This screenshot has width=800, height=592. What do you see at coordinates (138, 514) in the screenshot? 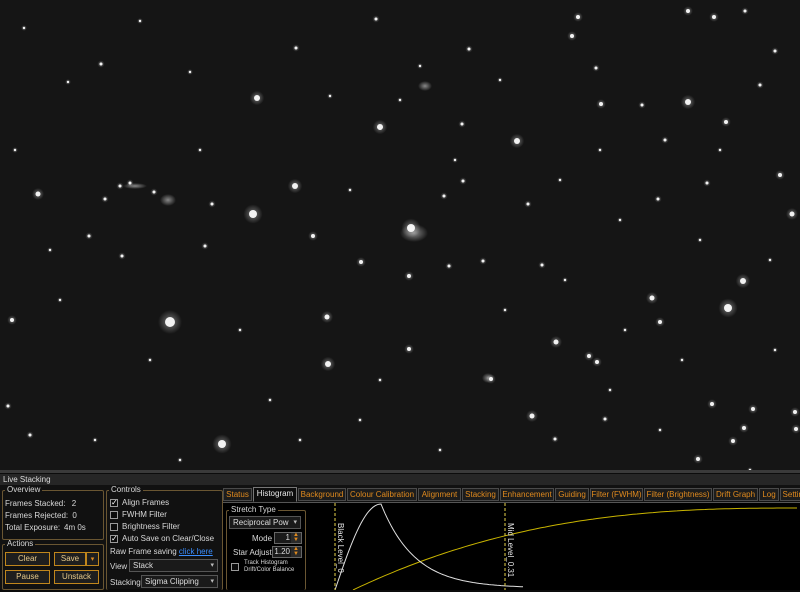
I see `fwhm-filter-checkbox: FWHM Filter` at bounding box center [138, 514].